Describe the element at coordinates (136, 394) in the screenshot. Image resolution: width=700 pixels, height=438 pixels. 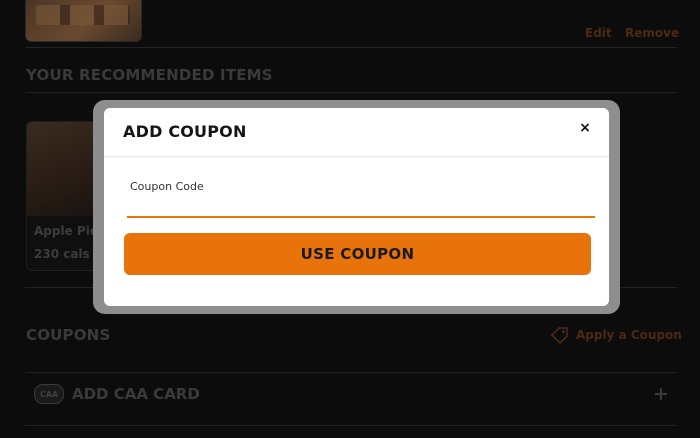
I see `add-caa-card-label: ADD CAA CARD` at that location.